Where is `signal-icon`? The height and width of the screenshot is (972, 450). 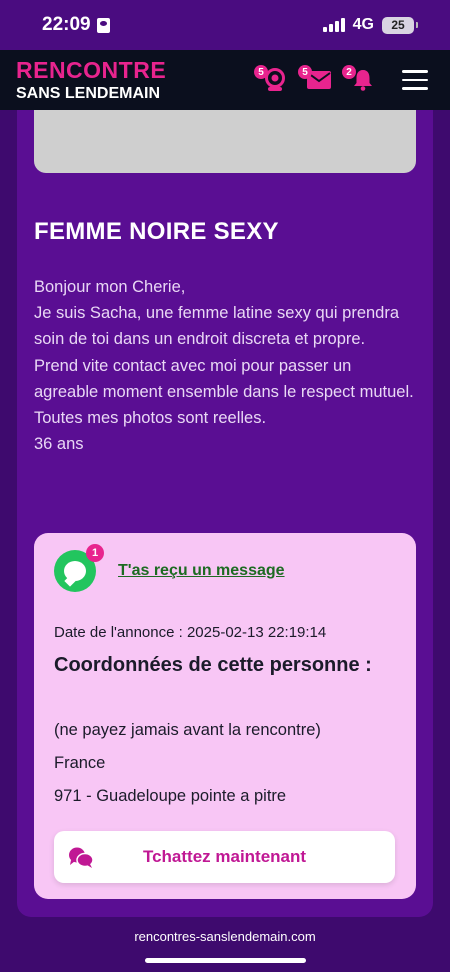 signal-icon is located at coordinates (333, 25).